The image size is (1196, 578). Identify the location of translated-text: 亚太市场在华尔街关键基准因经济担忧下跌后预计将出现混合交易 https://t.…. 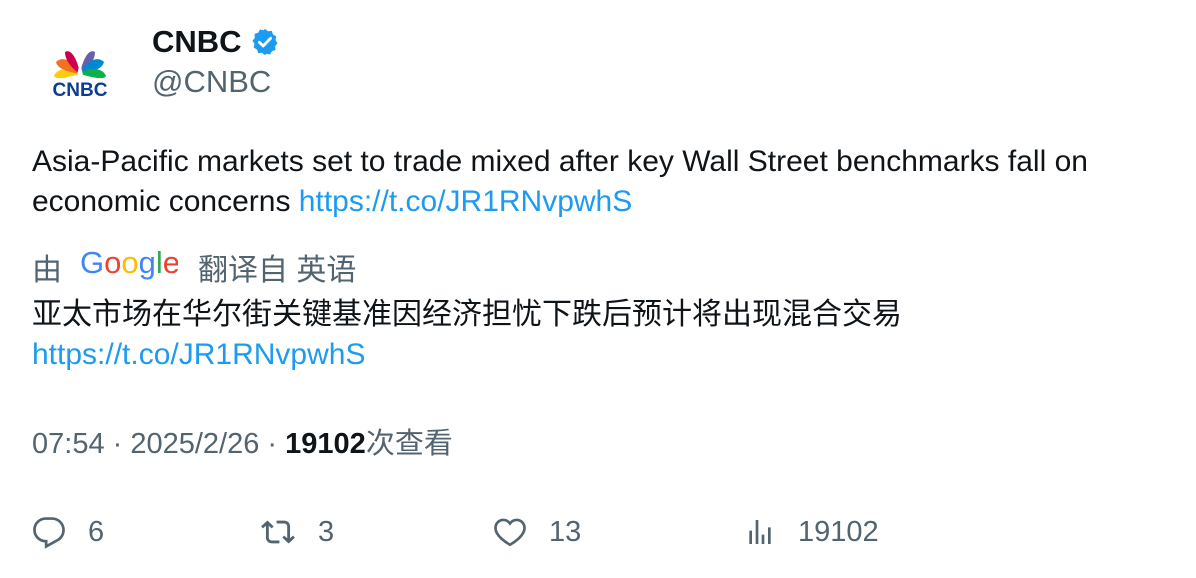
(602, 335).